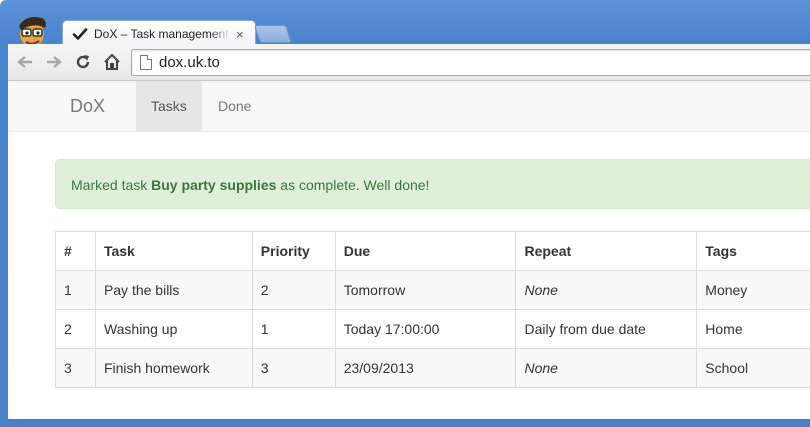  Describe the element at coordinates (753, 329) in the screenshot. I see `cell-tags: Home` at that location.